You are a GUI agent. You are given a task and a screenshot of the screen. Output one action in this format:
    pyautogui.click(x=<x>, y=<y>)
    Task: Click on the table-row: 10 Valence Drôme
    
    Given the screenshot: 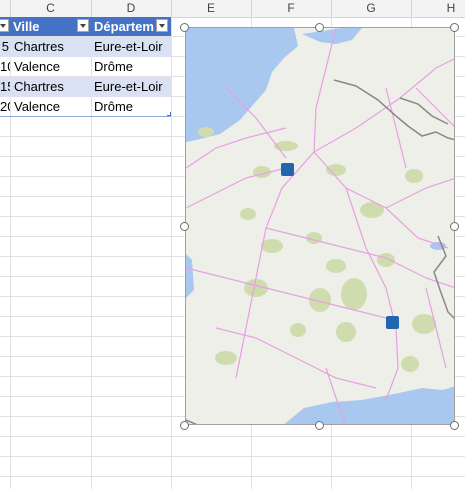 What is the action you would take?
    pyautogui.click(x=85, y=67)
    